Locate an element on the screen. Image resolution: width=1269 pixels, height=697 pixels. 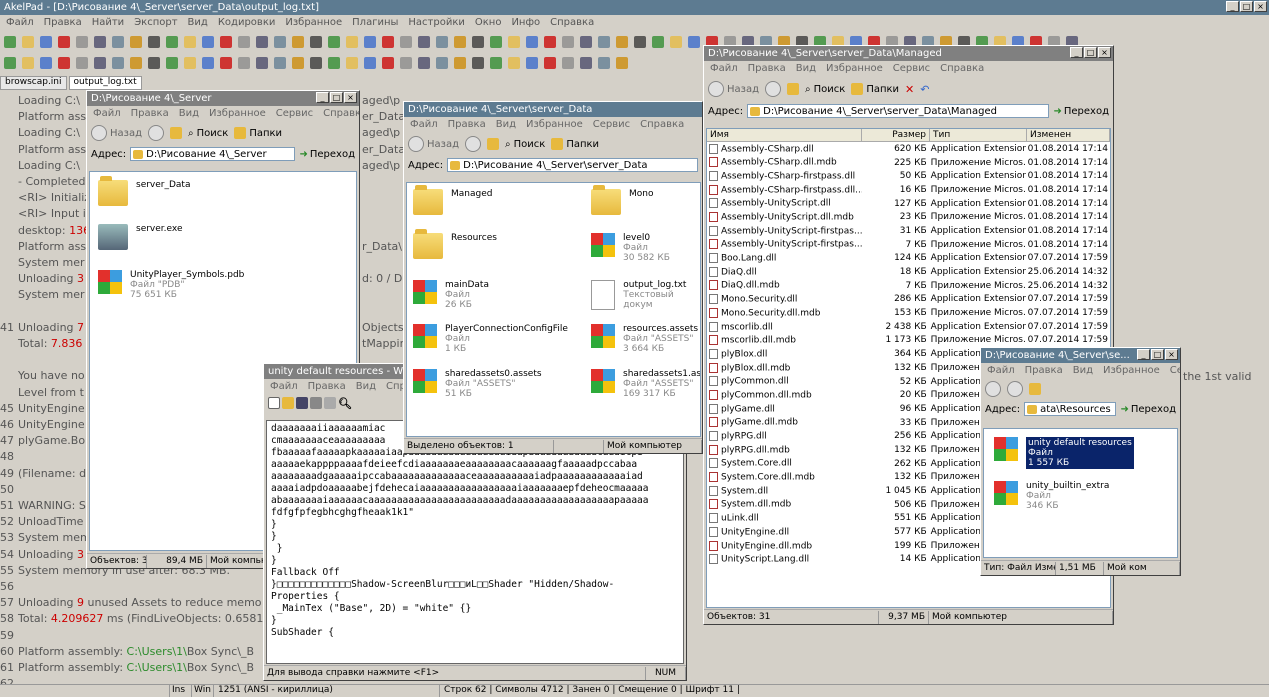
menu-item: Окно is located at coordinates (488, 22).